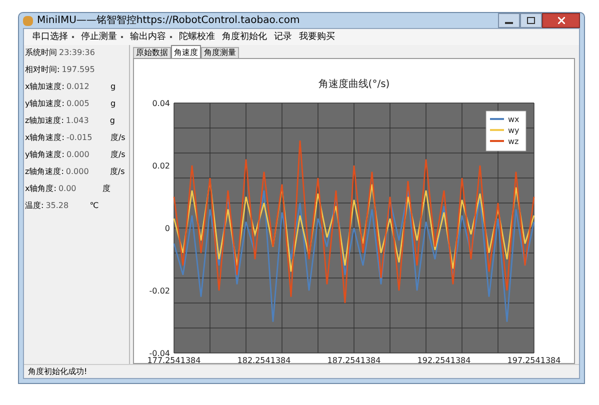 Image resolution: width=599 pixels, height=405 pixels. What do you see at coordinates (42, 70) in the screenshot?
I see `reading-label: 相对时间:` at bounding box center [42, 70].